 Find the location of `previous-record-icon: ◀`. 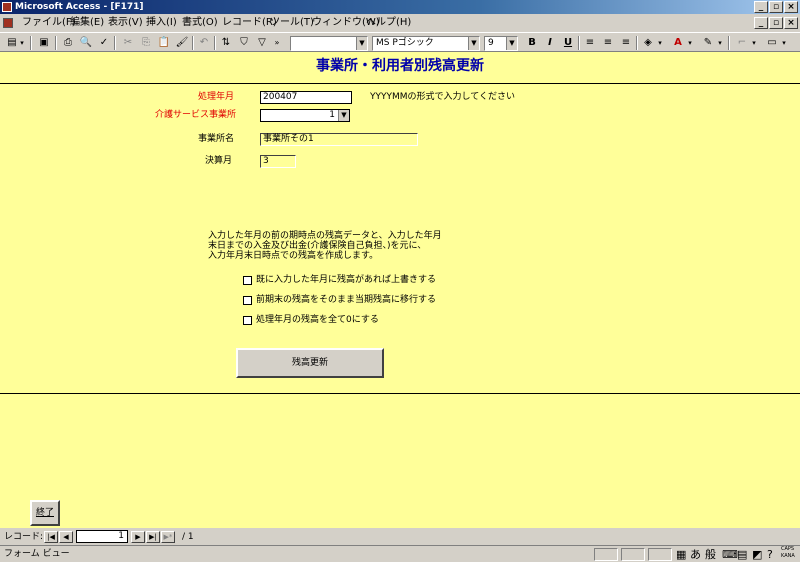

previous-record-icon: ◀ is located at coordinates (66, 537).